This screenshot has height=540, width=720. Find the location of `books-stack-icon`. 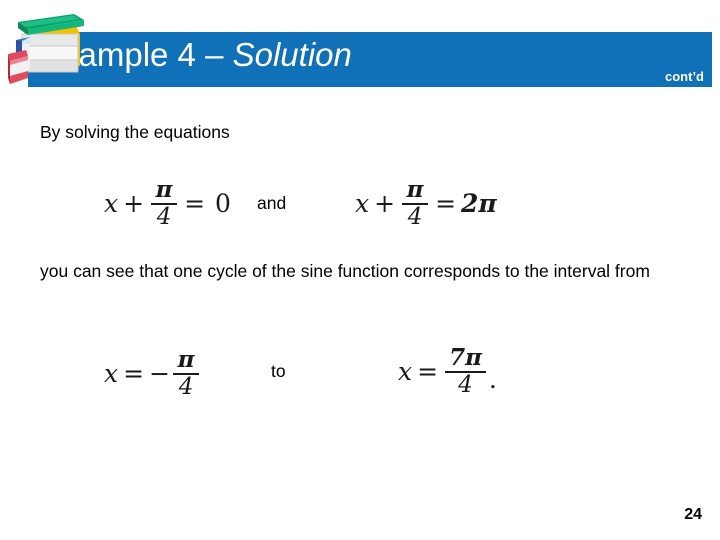

books-stack-icon is located at coordinates (46, 49).